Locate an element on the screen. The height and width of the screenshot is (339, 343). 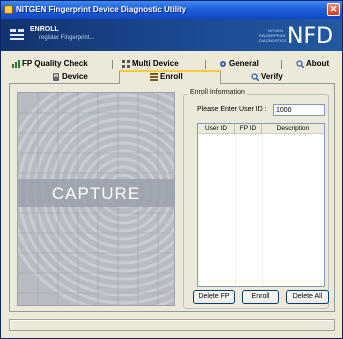
brand-logo: NFD is located at coordinates (310, 36).